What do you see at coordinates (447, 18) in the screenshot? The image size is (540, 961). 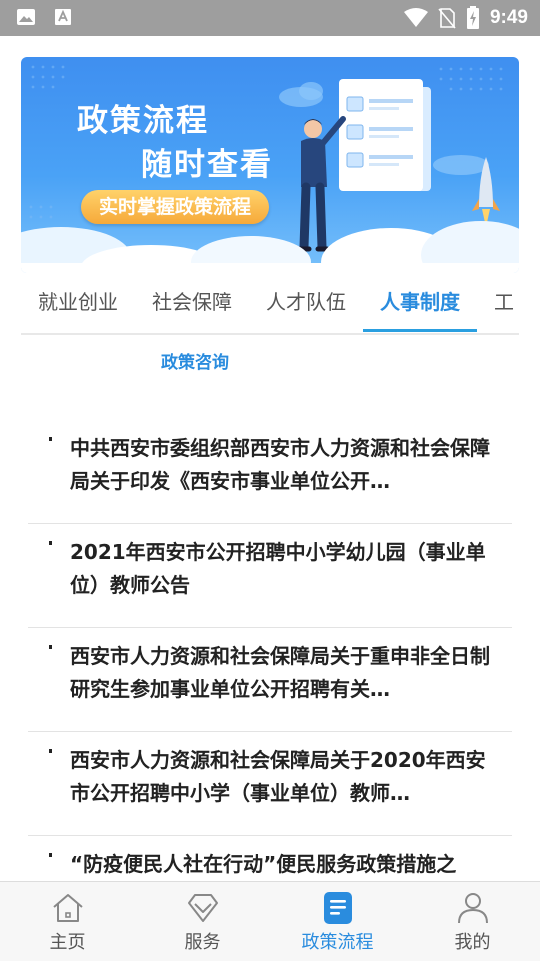 I see `no-sim-icon` at bounding box center [447, 18].